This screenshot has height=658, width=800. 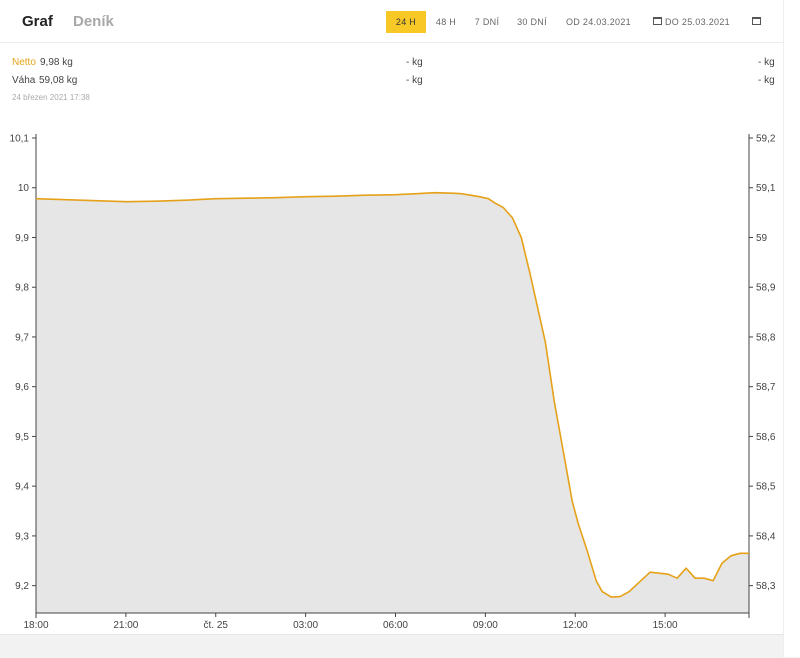 I want to click on y-right-tick-label: 59, so click(x=762, y=238).